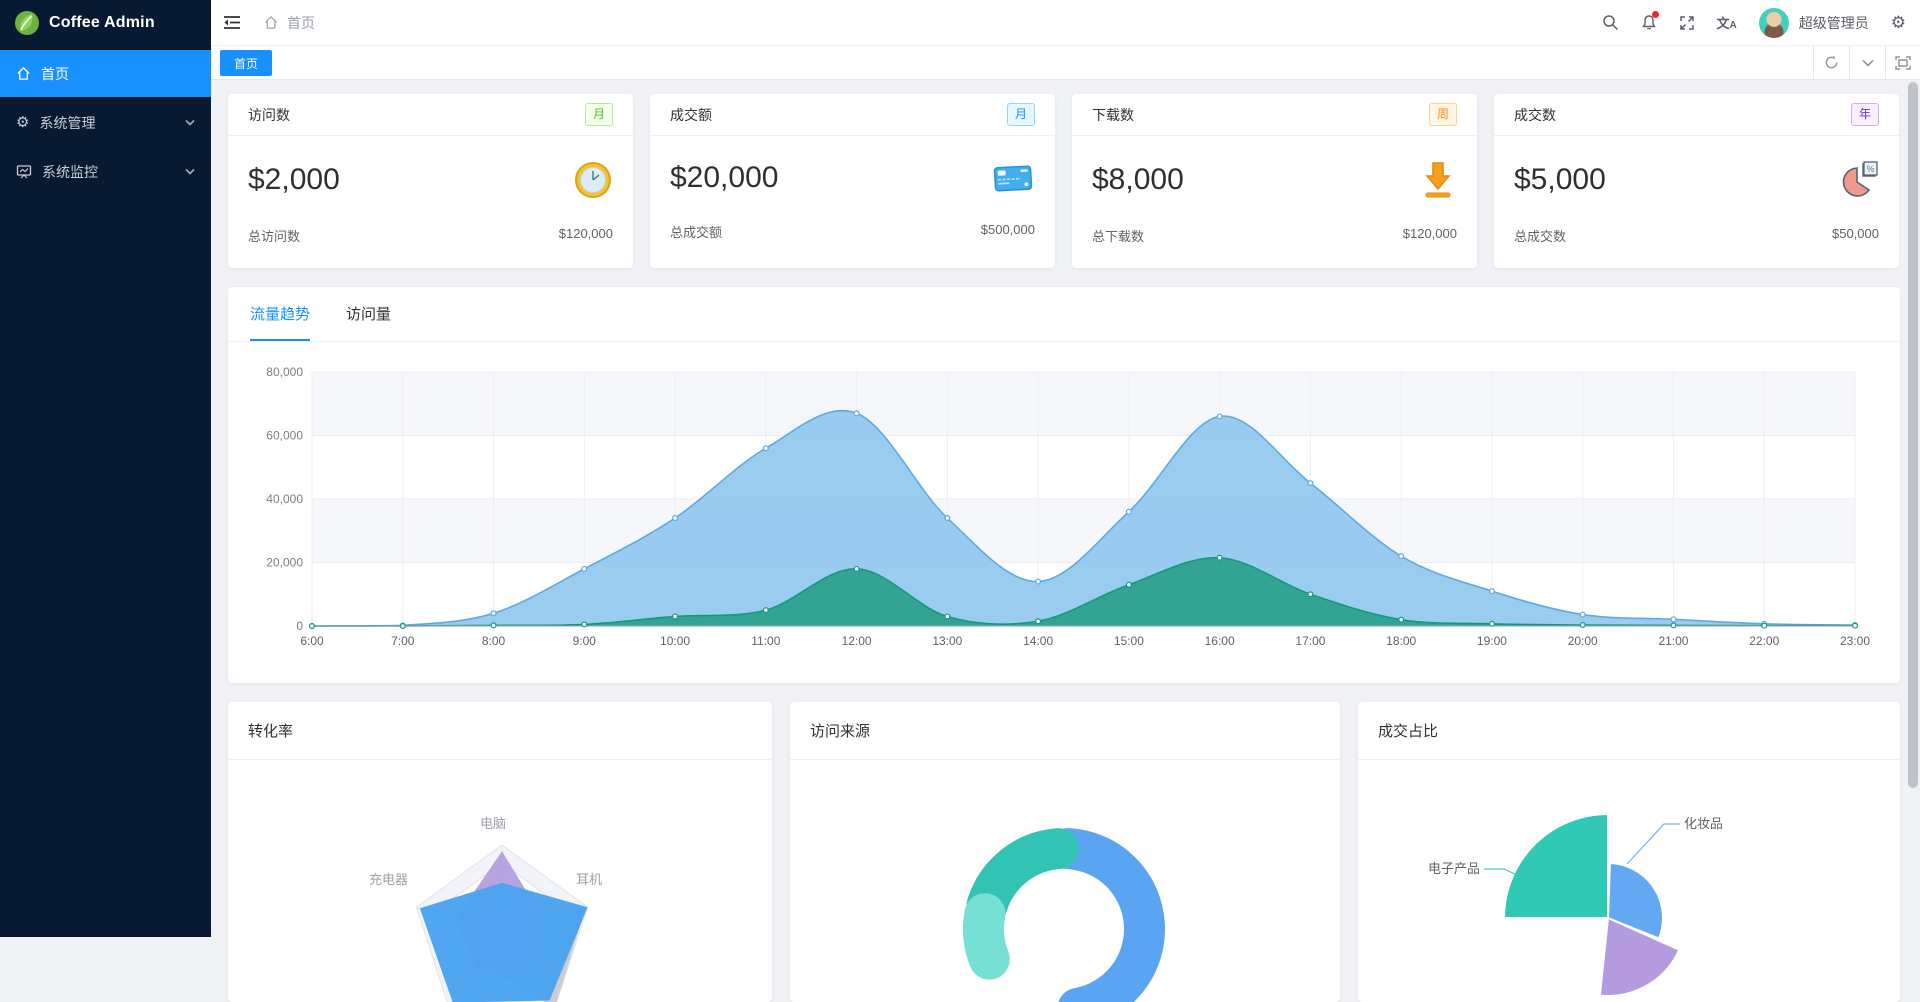  Describe the element at coordinates (294, 179) in the screenshot. I see `stat-value: $2,000` at that location.